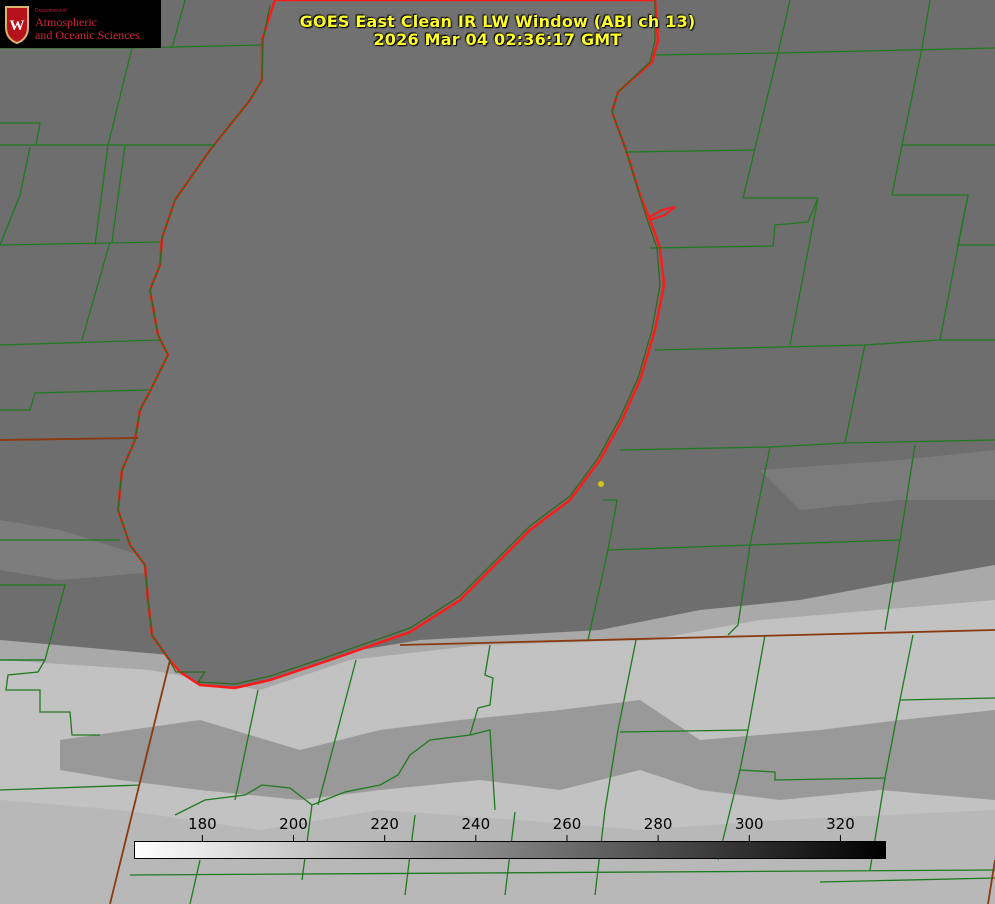 Image resolution: width=995 pixels, height=904 pixels. Describe the element at coordinates (658, 824) in the screenshot. I see `colorbar-tick-label: 280` at that location.